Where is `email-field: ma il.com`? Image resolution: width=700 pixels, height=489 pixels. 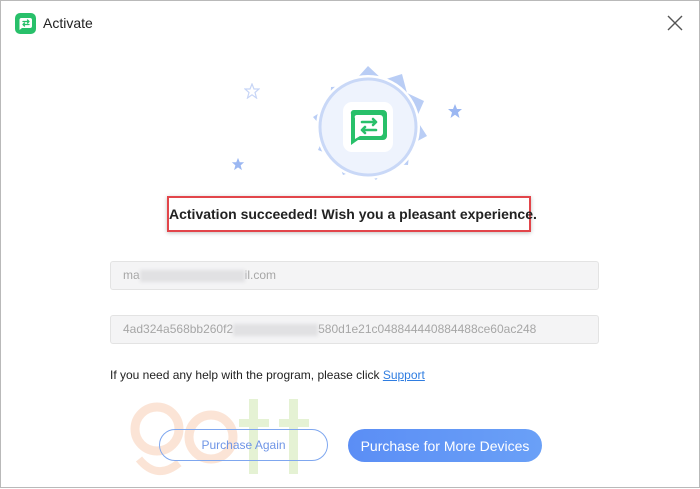
email-field: ma il.com is located at coordinates (354, 275).